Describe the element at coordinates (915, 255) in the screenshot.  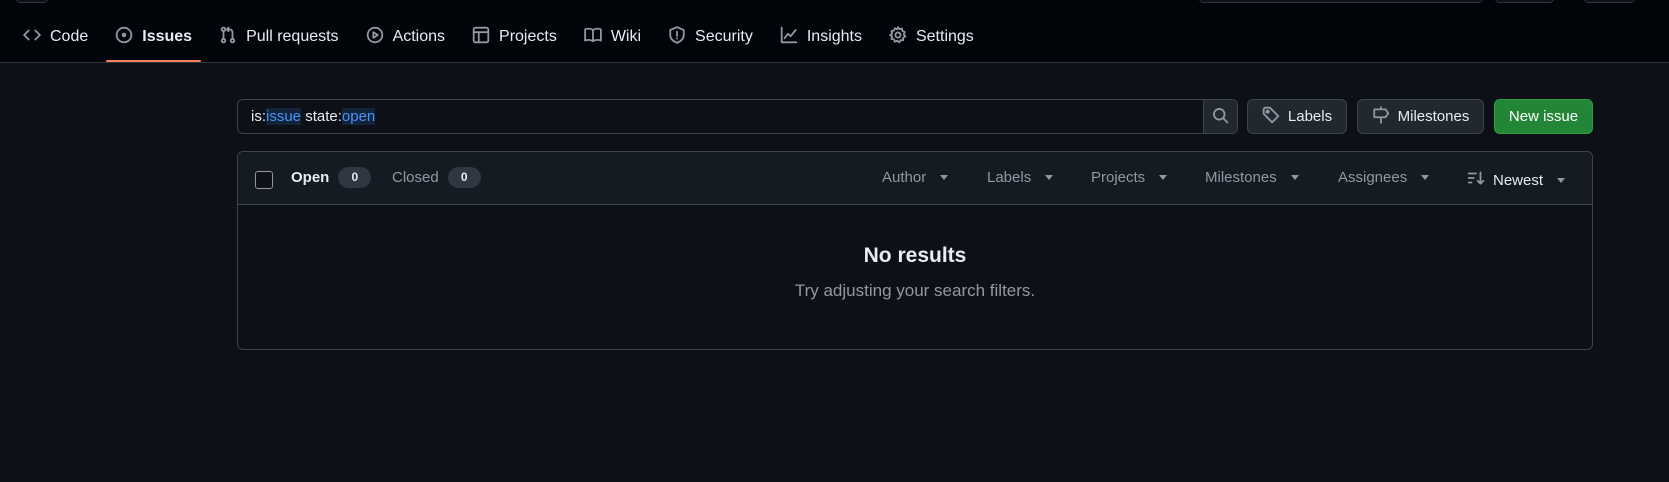
I see `empty-state-title: No results` at that location.